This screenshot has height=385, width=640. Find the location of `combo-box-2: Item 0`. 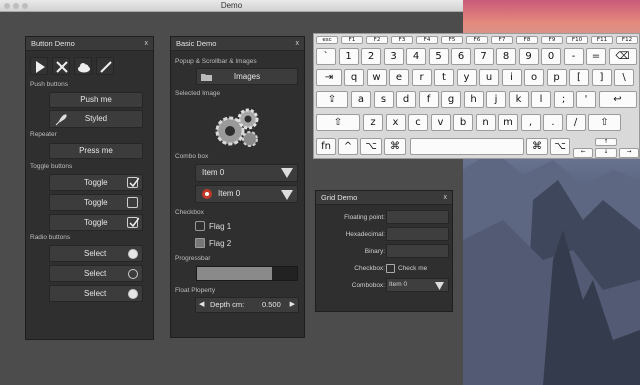

combo-box-2: Item 0 is located at coordinates (246, 194).